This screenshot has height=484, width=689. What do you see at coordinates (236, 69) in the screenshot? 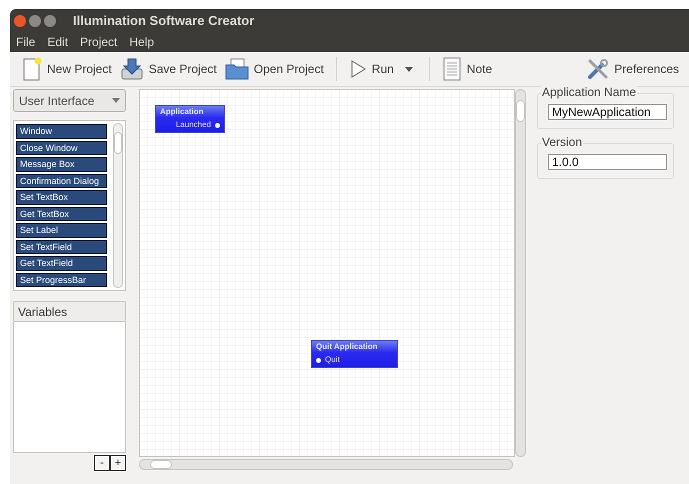
I see `folder-icon` at bounding box center [236, 69].